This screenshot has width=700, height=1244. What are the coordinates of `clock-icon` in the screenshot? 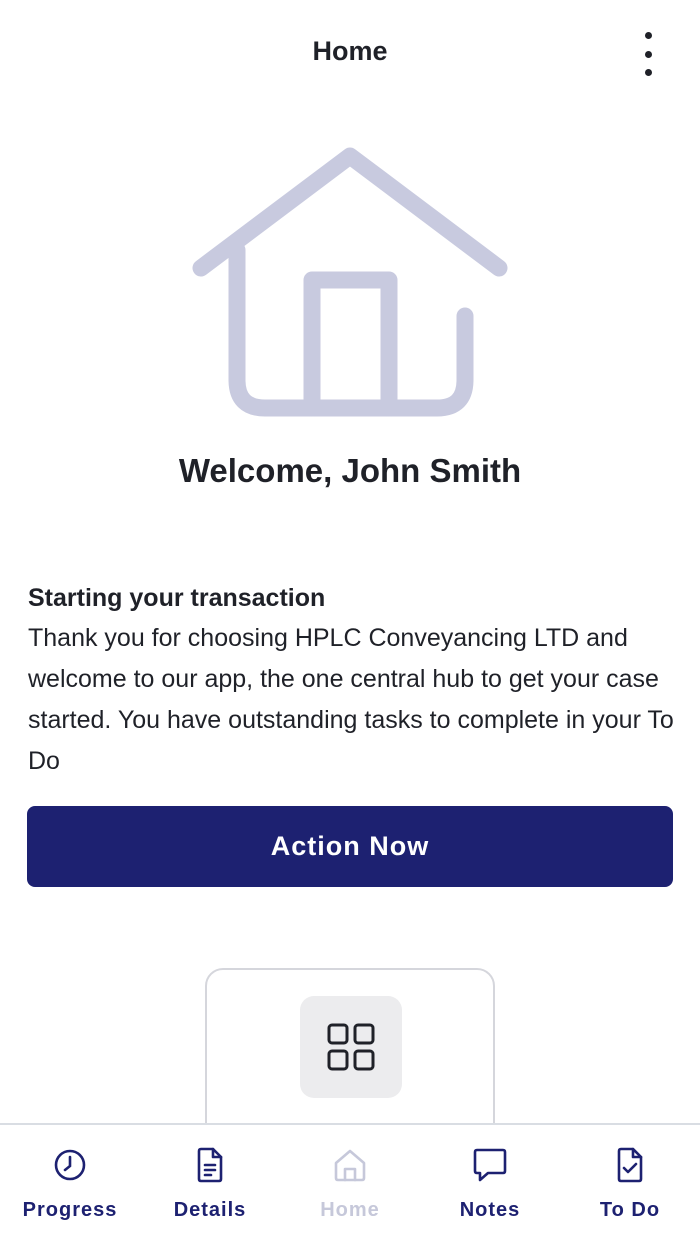 It's located at (70, 1165).